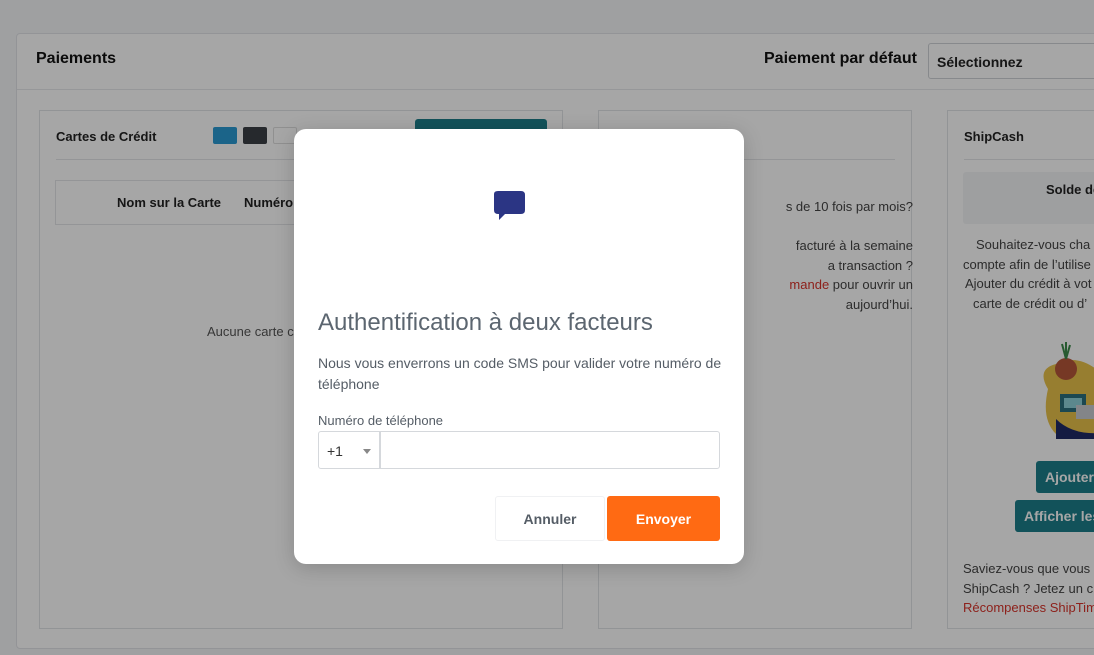  Describe the element at coordinates (550, 450) in the screenshot. I see `phone-number-input` at that location.